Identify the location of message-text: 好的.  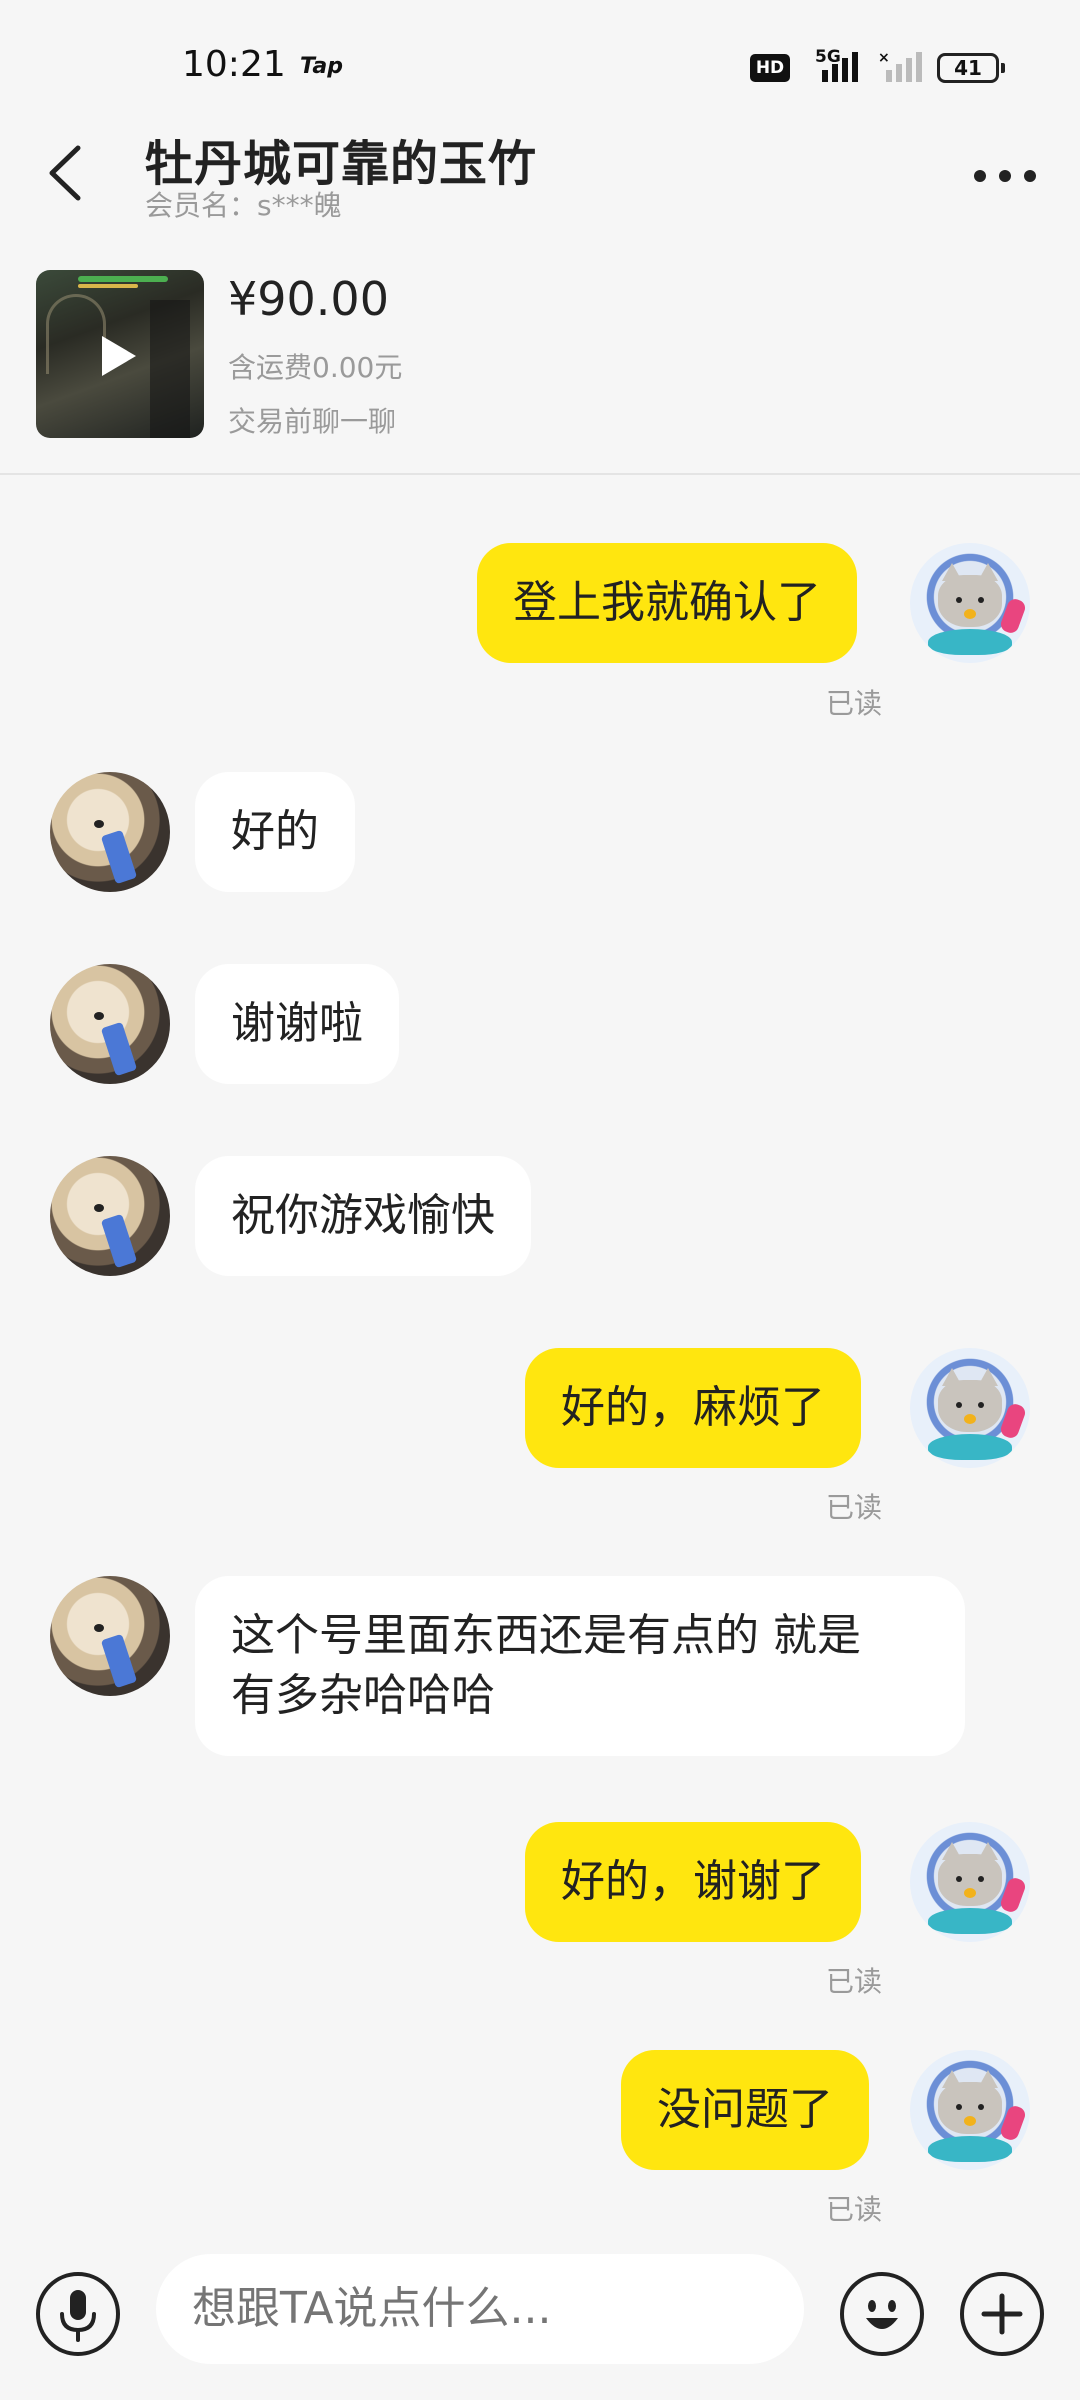
(275, 831).